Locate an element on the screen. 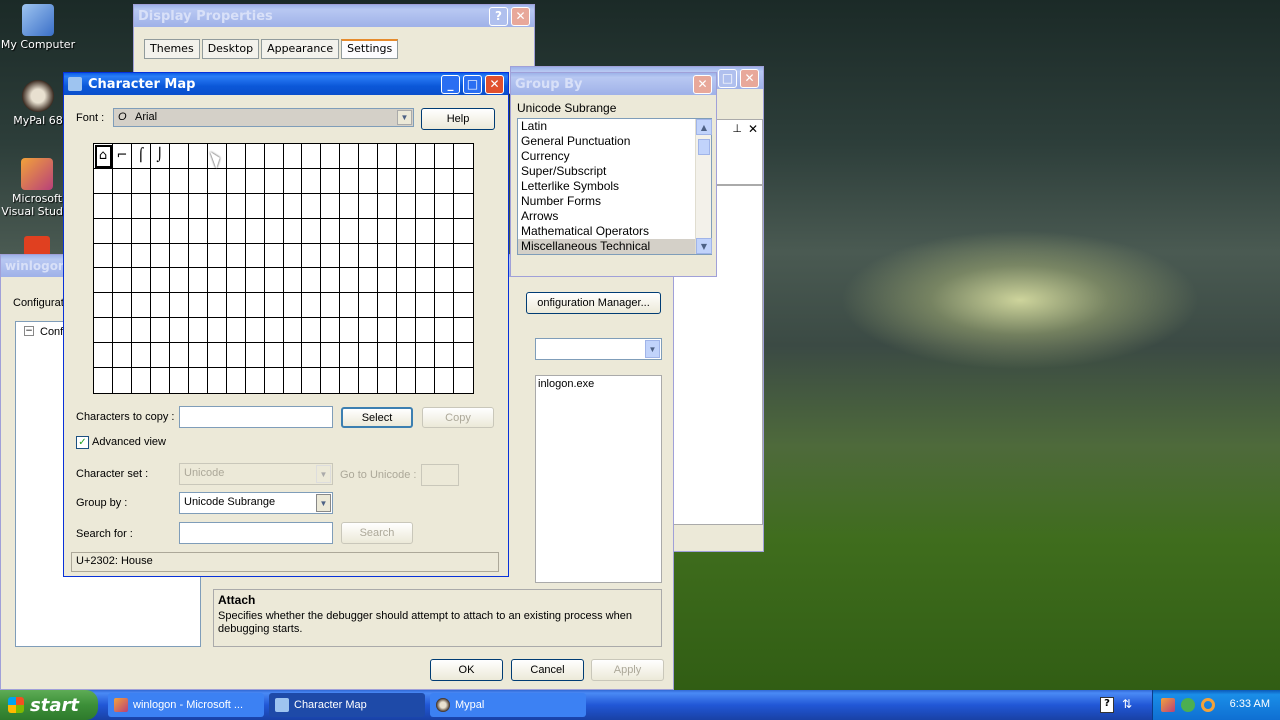 This screenshot has width=1280, height=720. chevron-down-icon: ▼ is located at coordinates (704, 246).